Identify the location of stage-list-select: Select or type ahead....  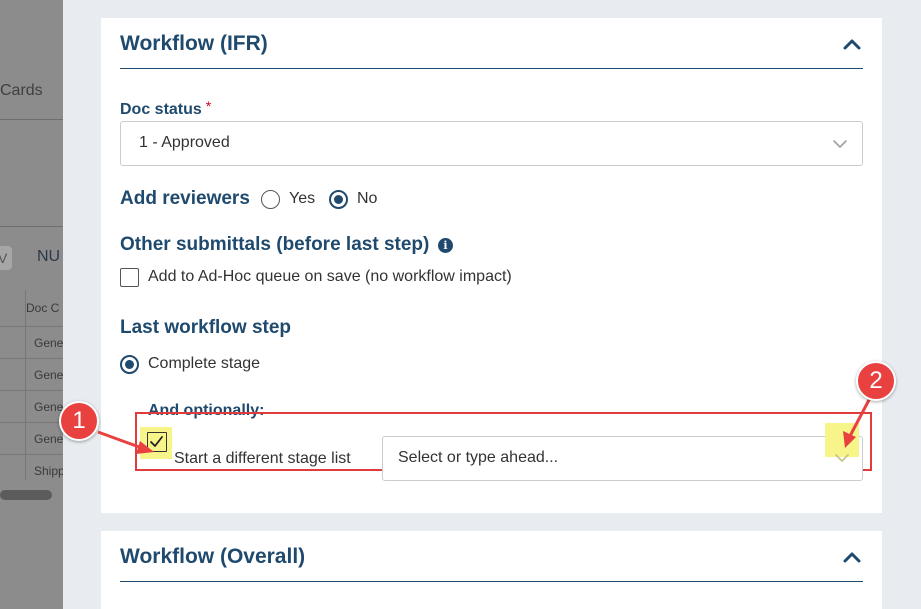
(622, 458).